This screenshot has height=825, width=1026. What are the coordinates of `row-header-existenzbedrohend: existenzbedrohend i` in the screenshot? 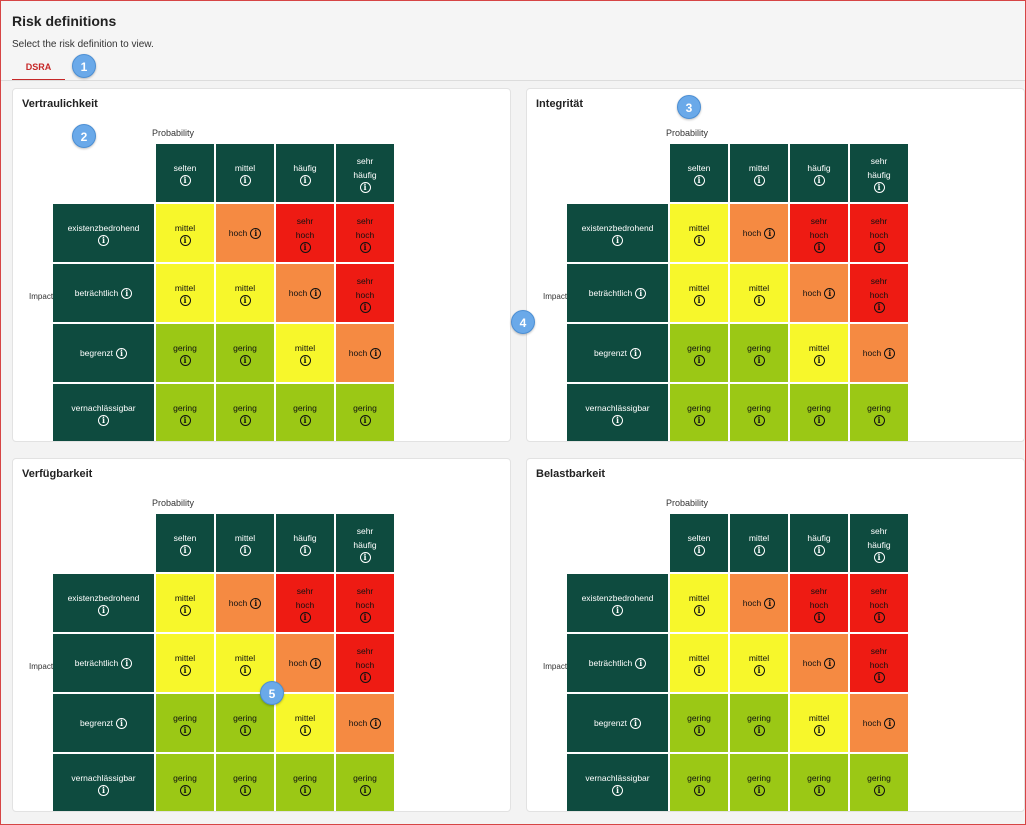 It's located at (103, 603).